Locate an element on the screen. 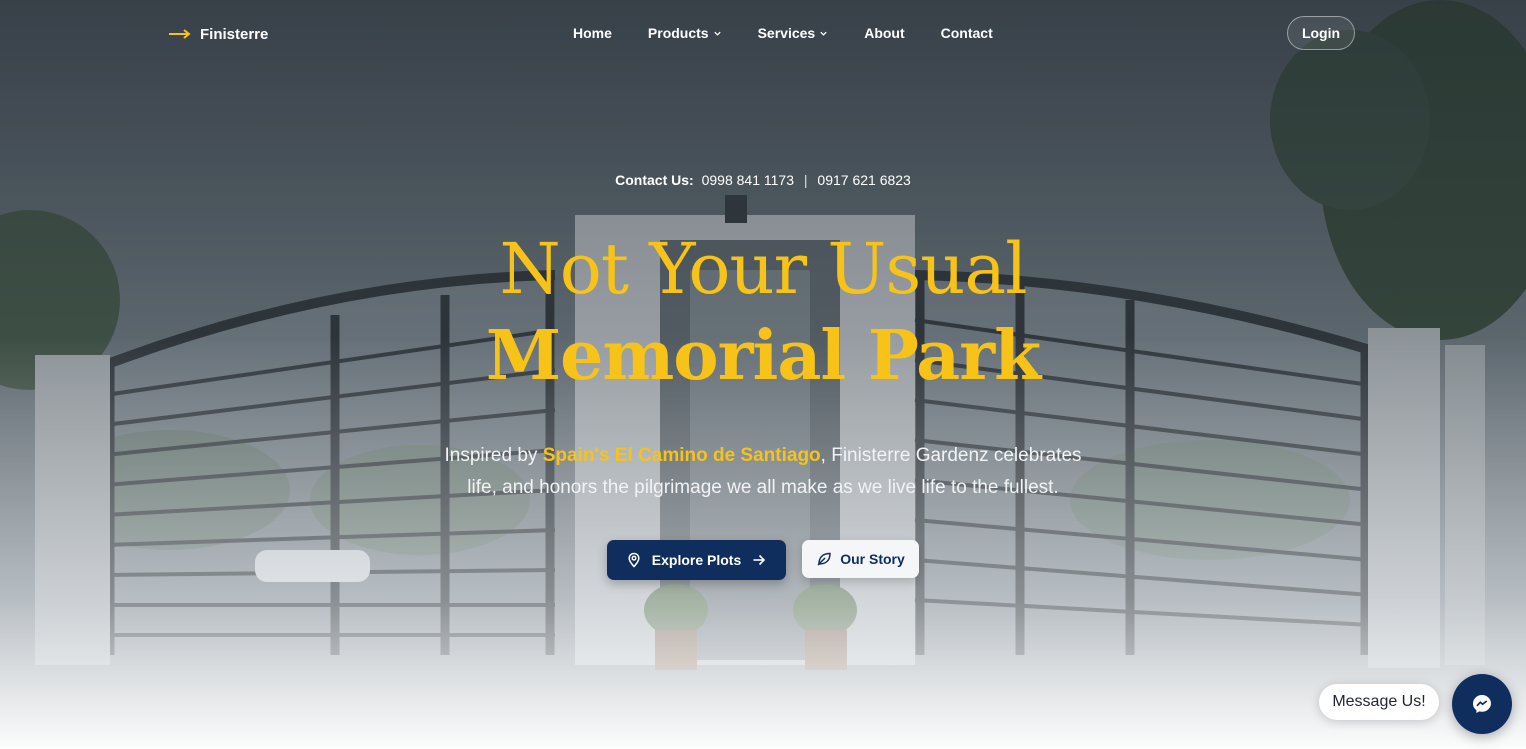 The image size is (1526, 749). nav-item-about: About is located at coordinates (884, 33).